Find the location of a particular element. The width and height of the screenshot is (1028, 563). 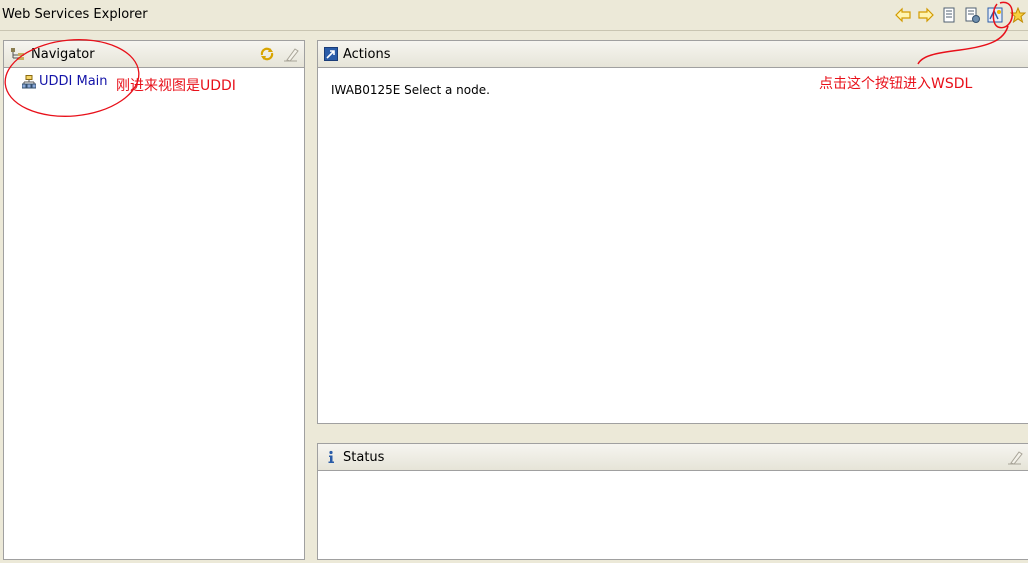

navigator-header: Navigator is located at coordinates (154, 54).